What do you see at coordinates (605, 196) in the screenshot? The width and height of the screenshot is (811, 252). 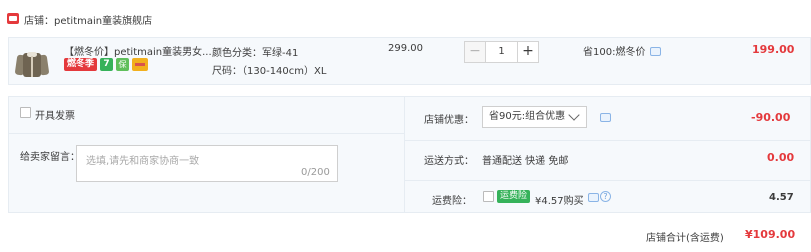 I see `help-icon: ?` at bounding box center [605, 196].